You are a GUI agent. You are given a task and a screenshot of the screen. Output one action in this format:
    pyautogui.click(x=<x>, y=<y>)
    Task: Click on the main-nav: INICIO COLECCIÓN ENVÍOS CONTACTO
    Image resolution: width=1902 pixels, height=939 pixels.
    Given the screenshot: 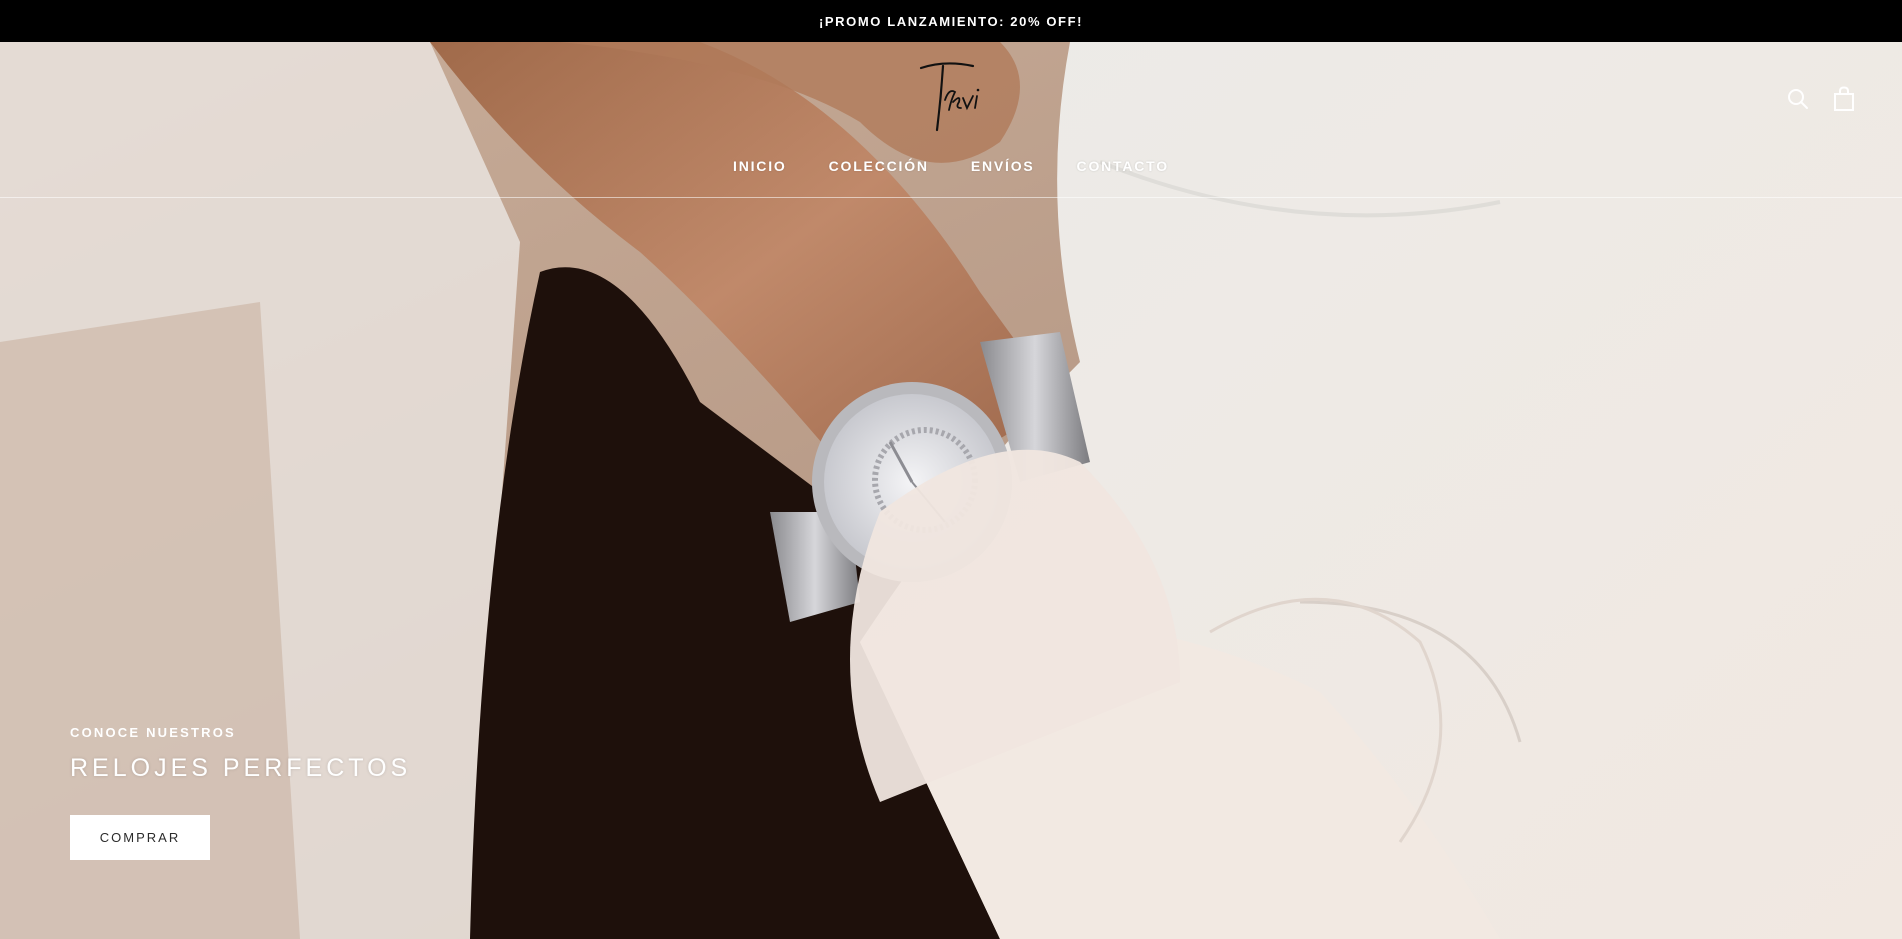 What is the action you would take?
    pyautogui.click(x=951, y=166)
    